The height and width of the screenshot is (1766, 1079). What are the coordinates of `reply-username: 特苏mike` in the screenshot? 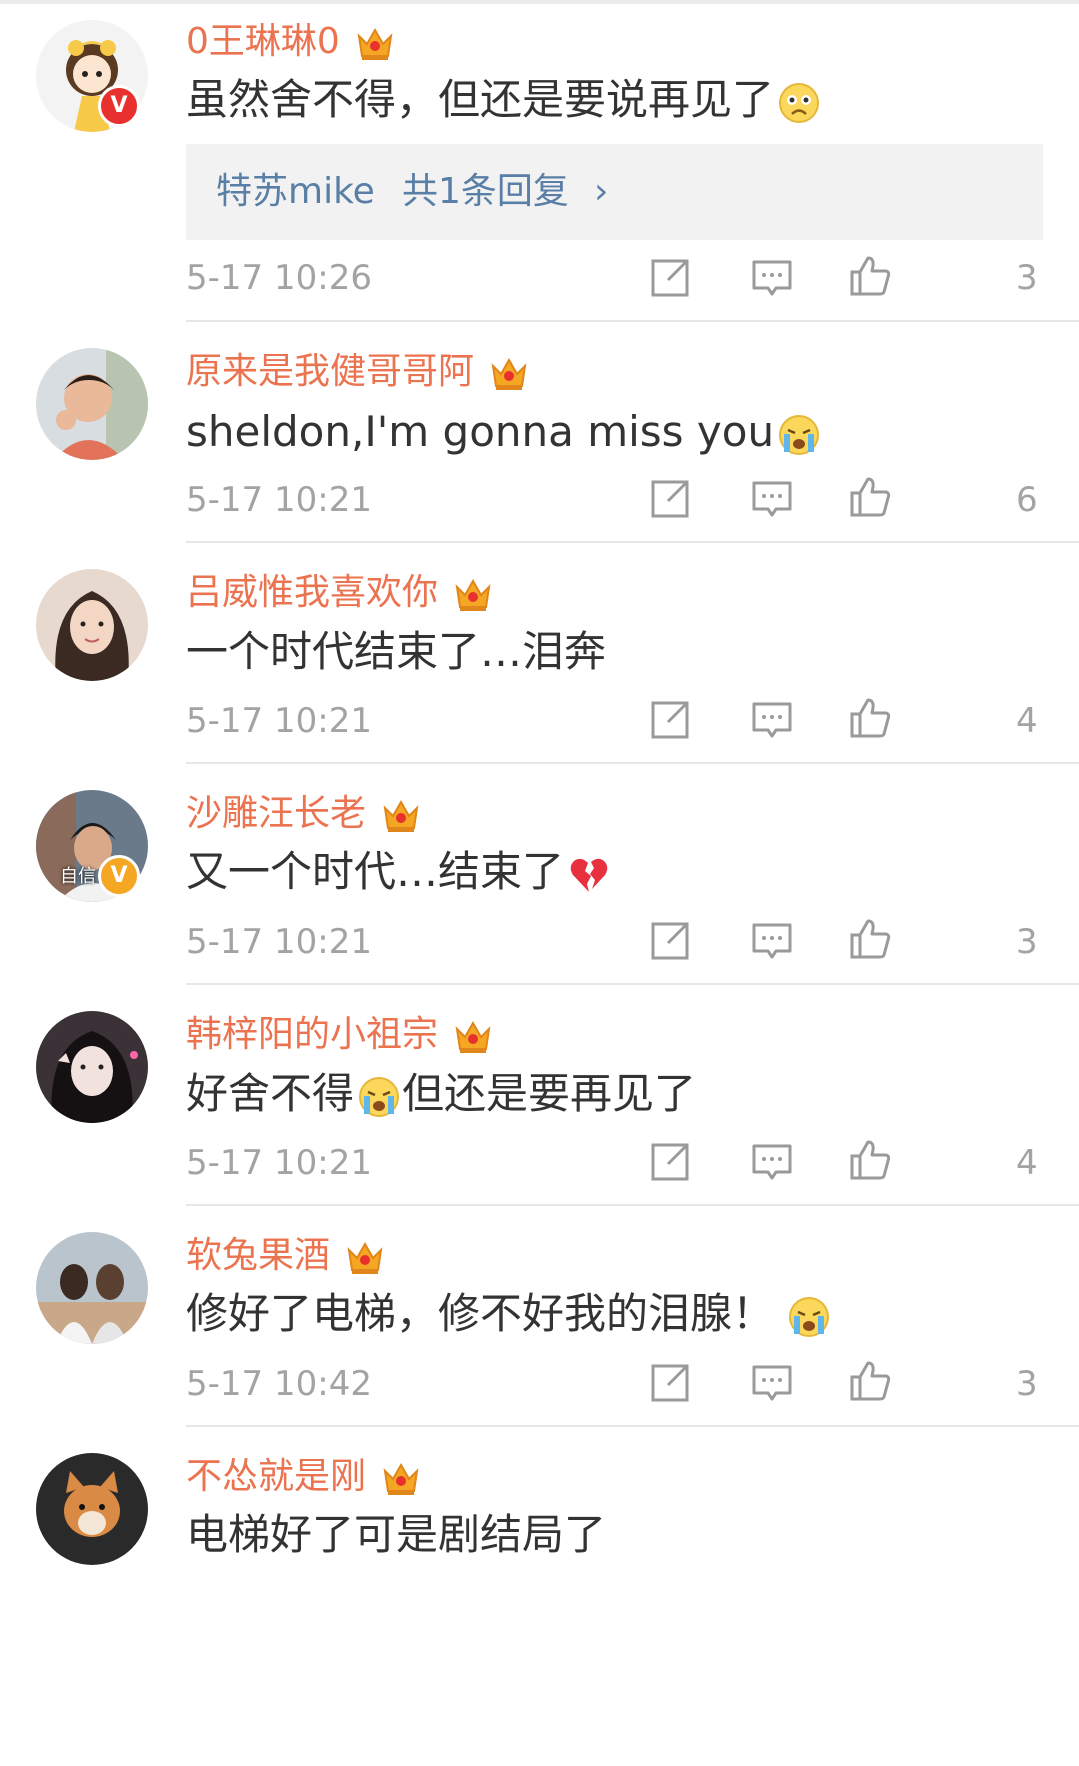 It's located at (295, 192).